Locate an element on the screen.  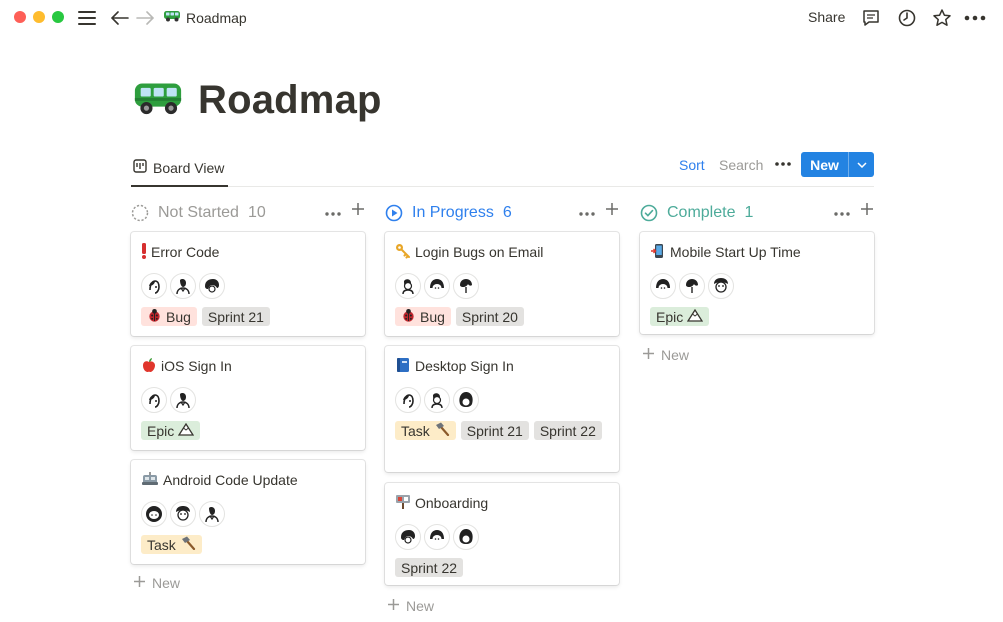
card-title: Error Code is located at coordinates (248, 252).